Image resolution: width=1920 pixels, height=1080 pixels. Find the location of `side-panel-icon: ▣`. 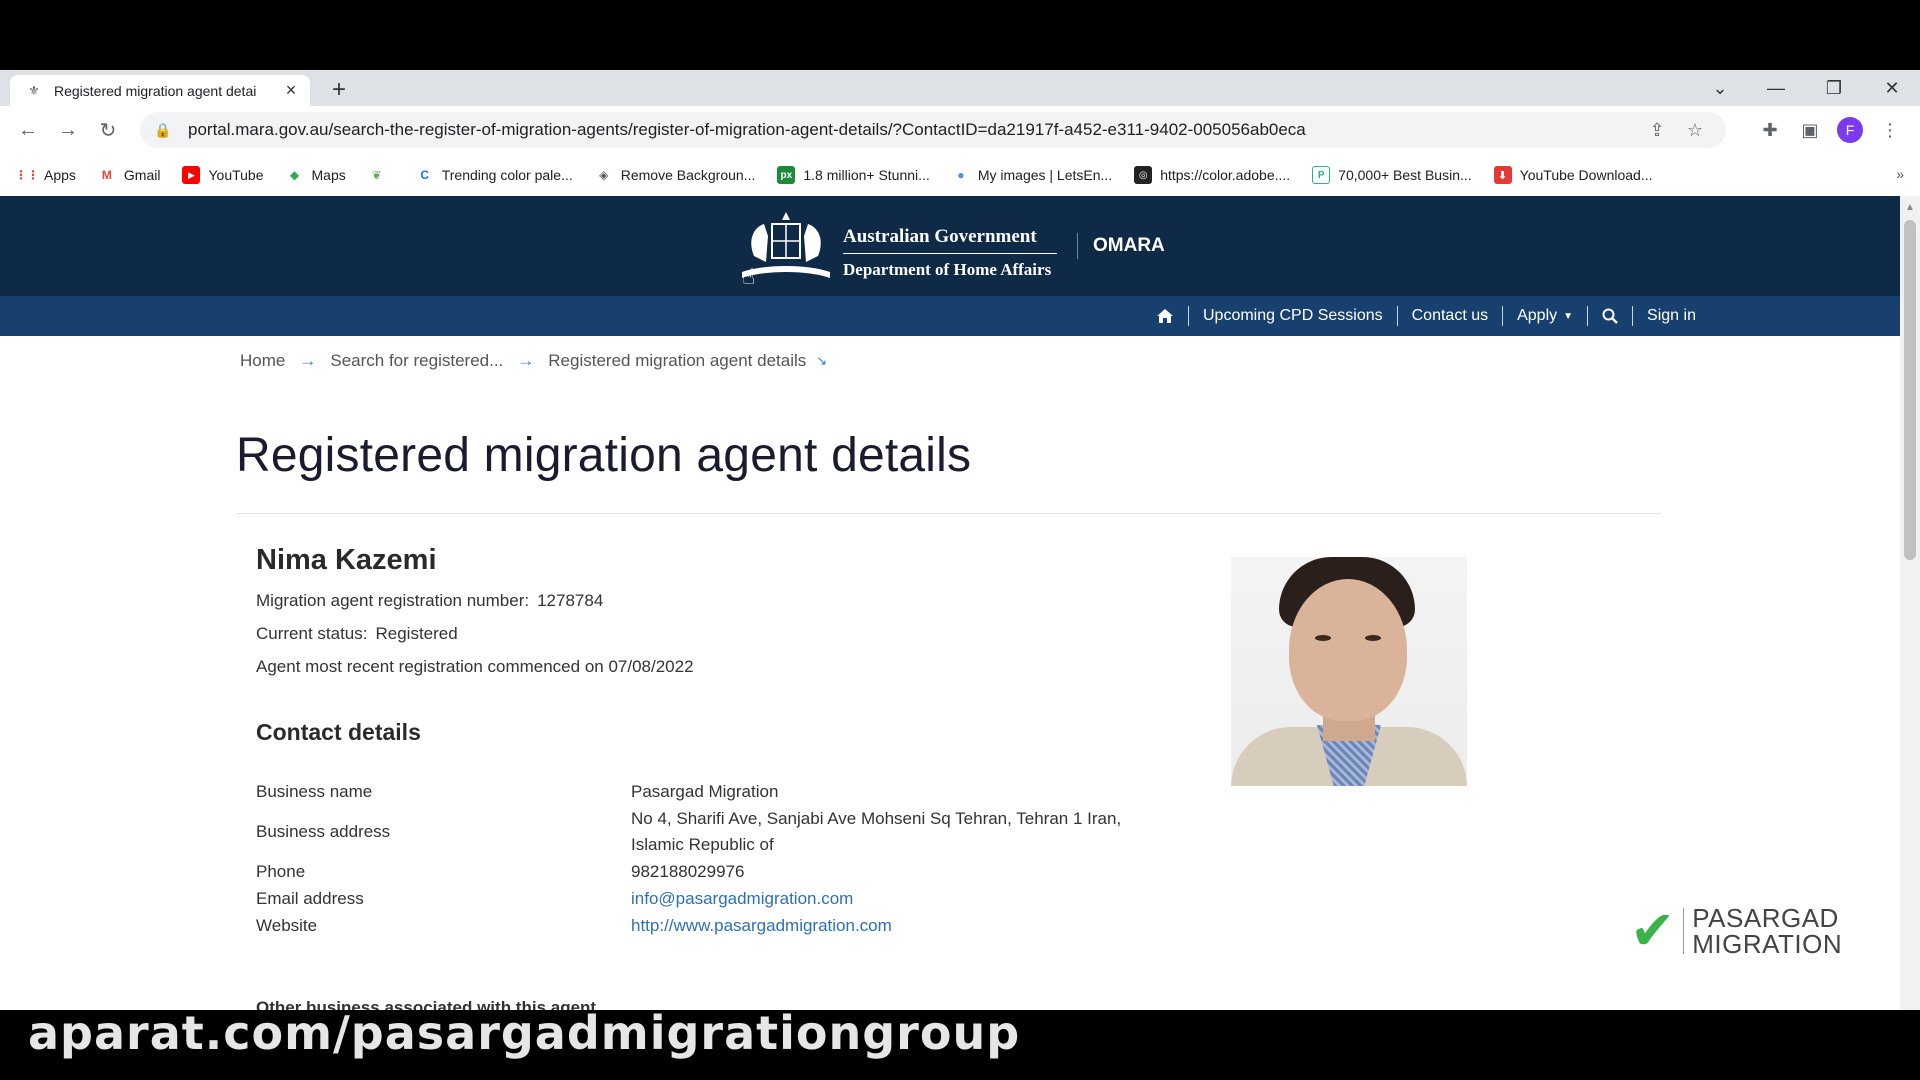

side-panel-icon: ▣ is located at coordinates (1810, 130).